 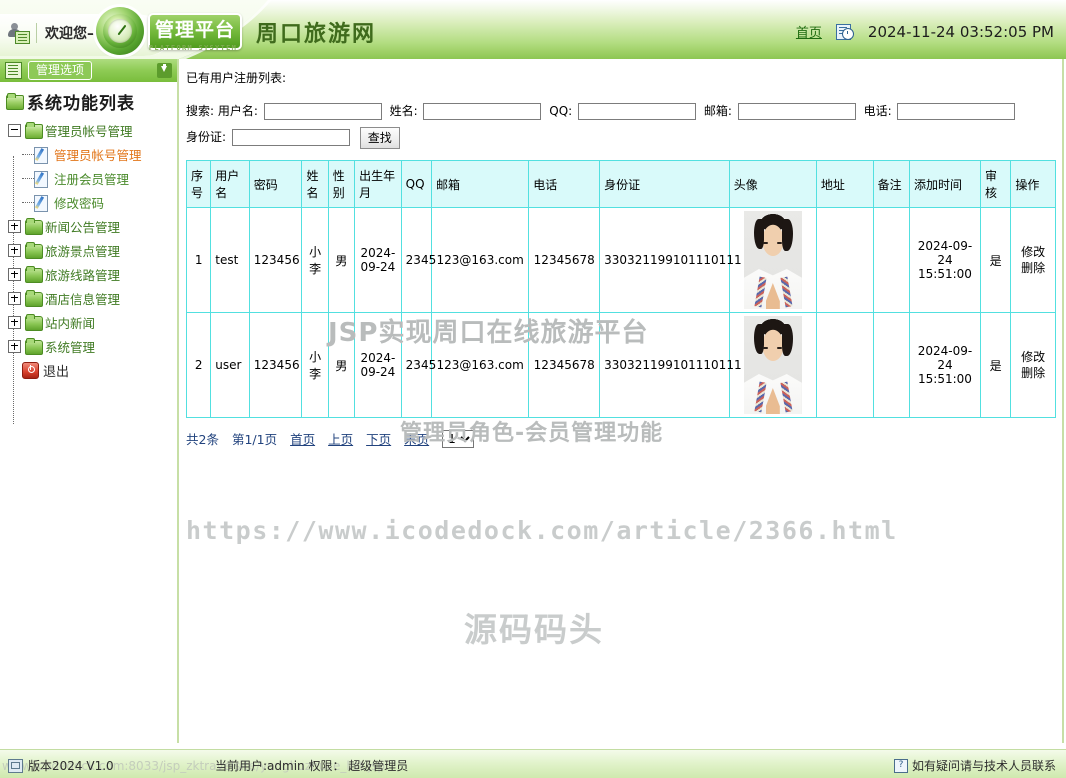 I want to click on site-title: 周口旅游网, so click(x=316, y=34).